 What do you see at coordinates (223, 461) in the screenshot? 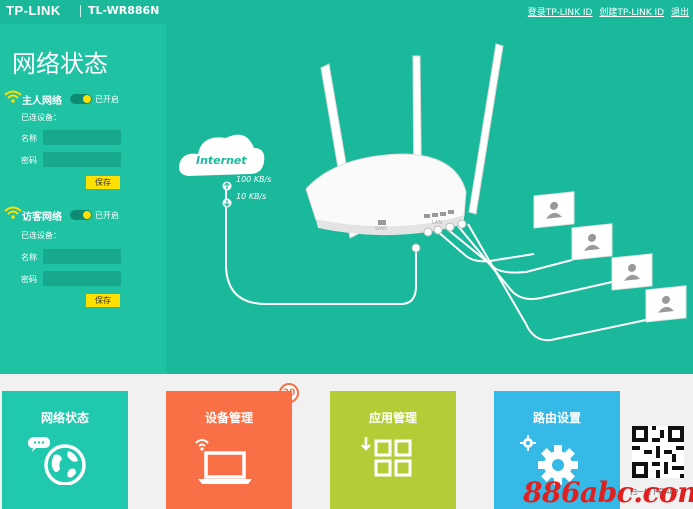
I see `laptop-wifi-icon` at bounding box center [223, 461].